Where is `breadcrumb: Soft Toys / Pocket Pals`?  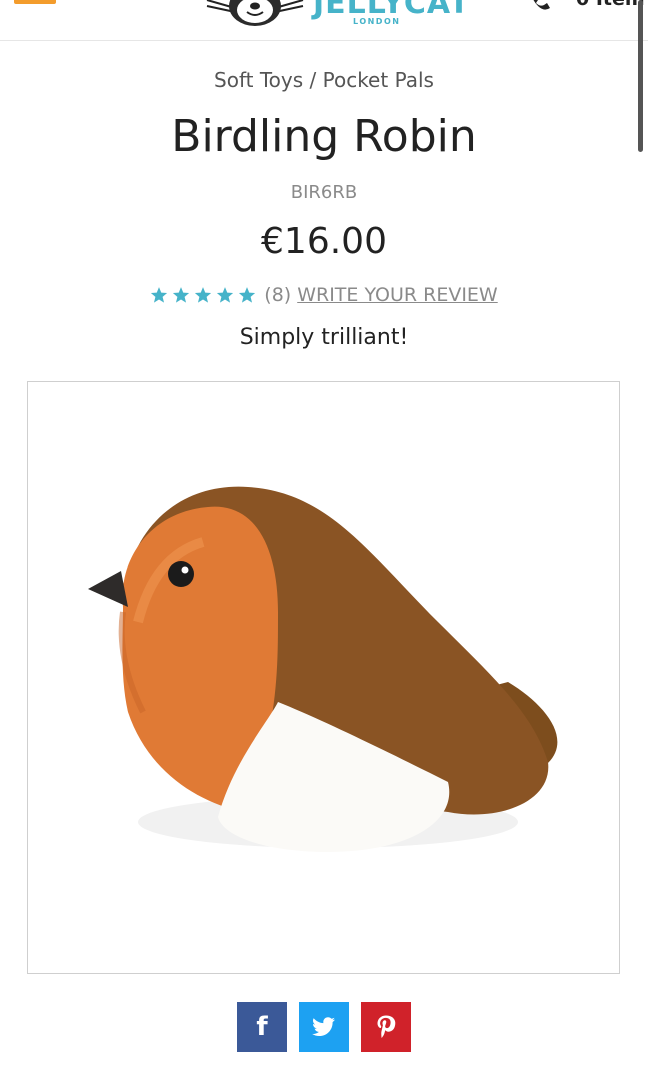 breadcrumb: Soft Toys / Pocket Pals is located at coordinates (324, 80).